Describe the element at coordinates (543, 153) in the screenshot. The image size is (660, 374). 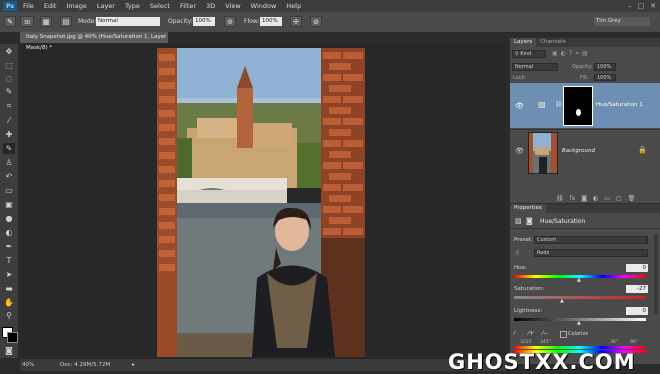
I see `layer-thumbnail` at that location.